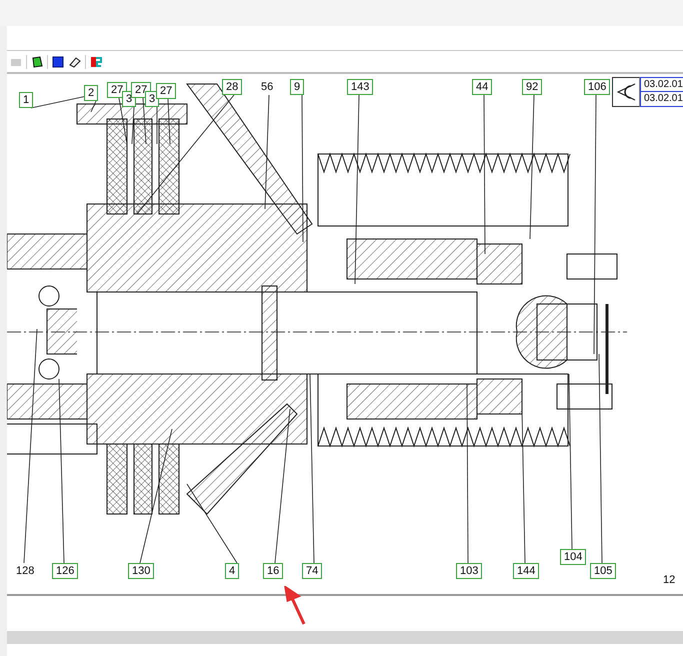  Describe the element at coordinates (26, 100) in the screenshot. I see `part-number-label: 1` at that location.